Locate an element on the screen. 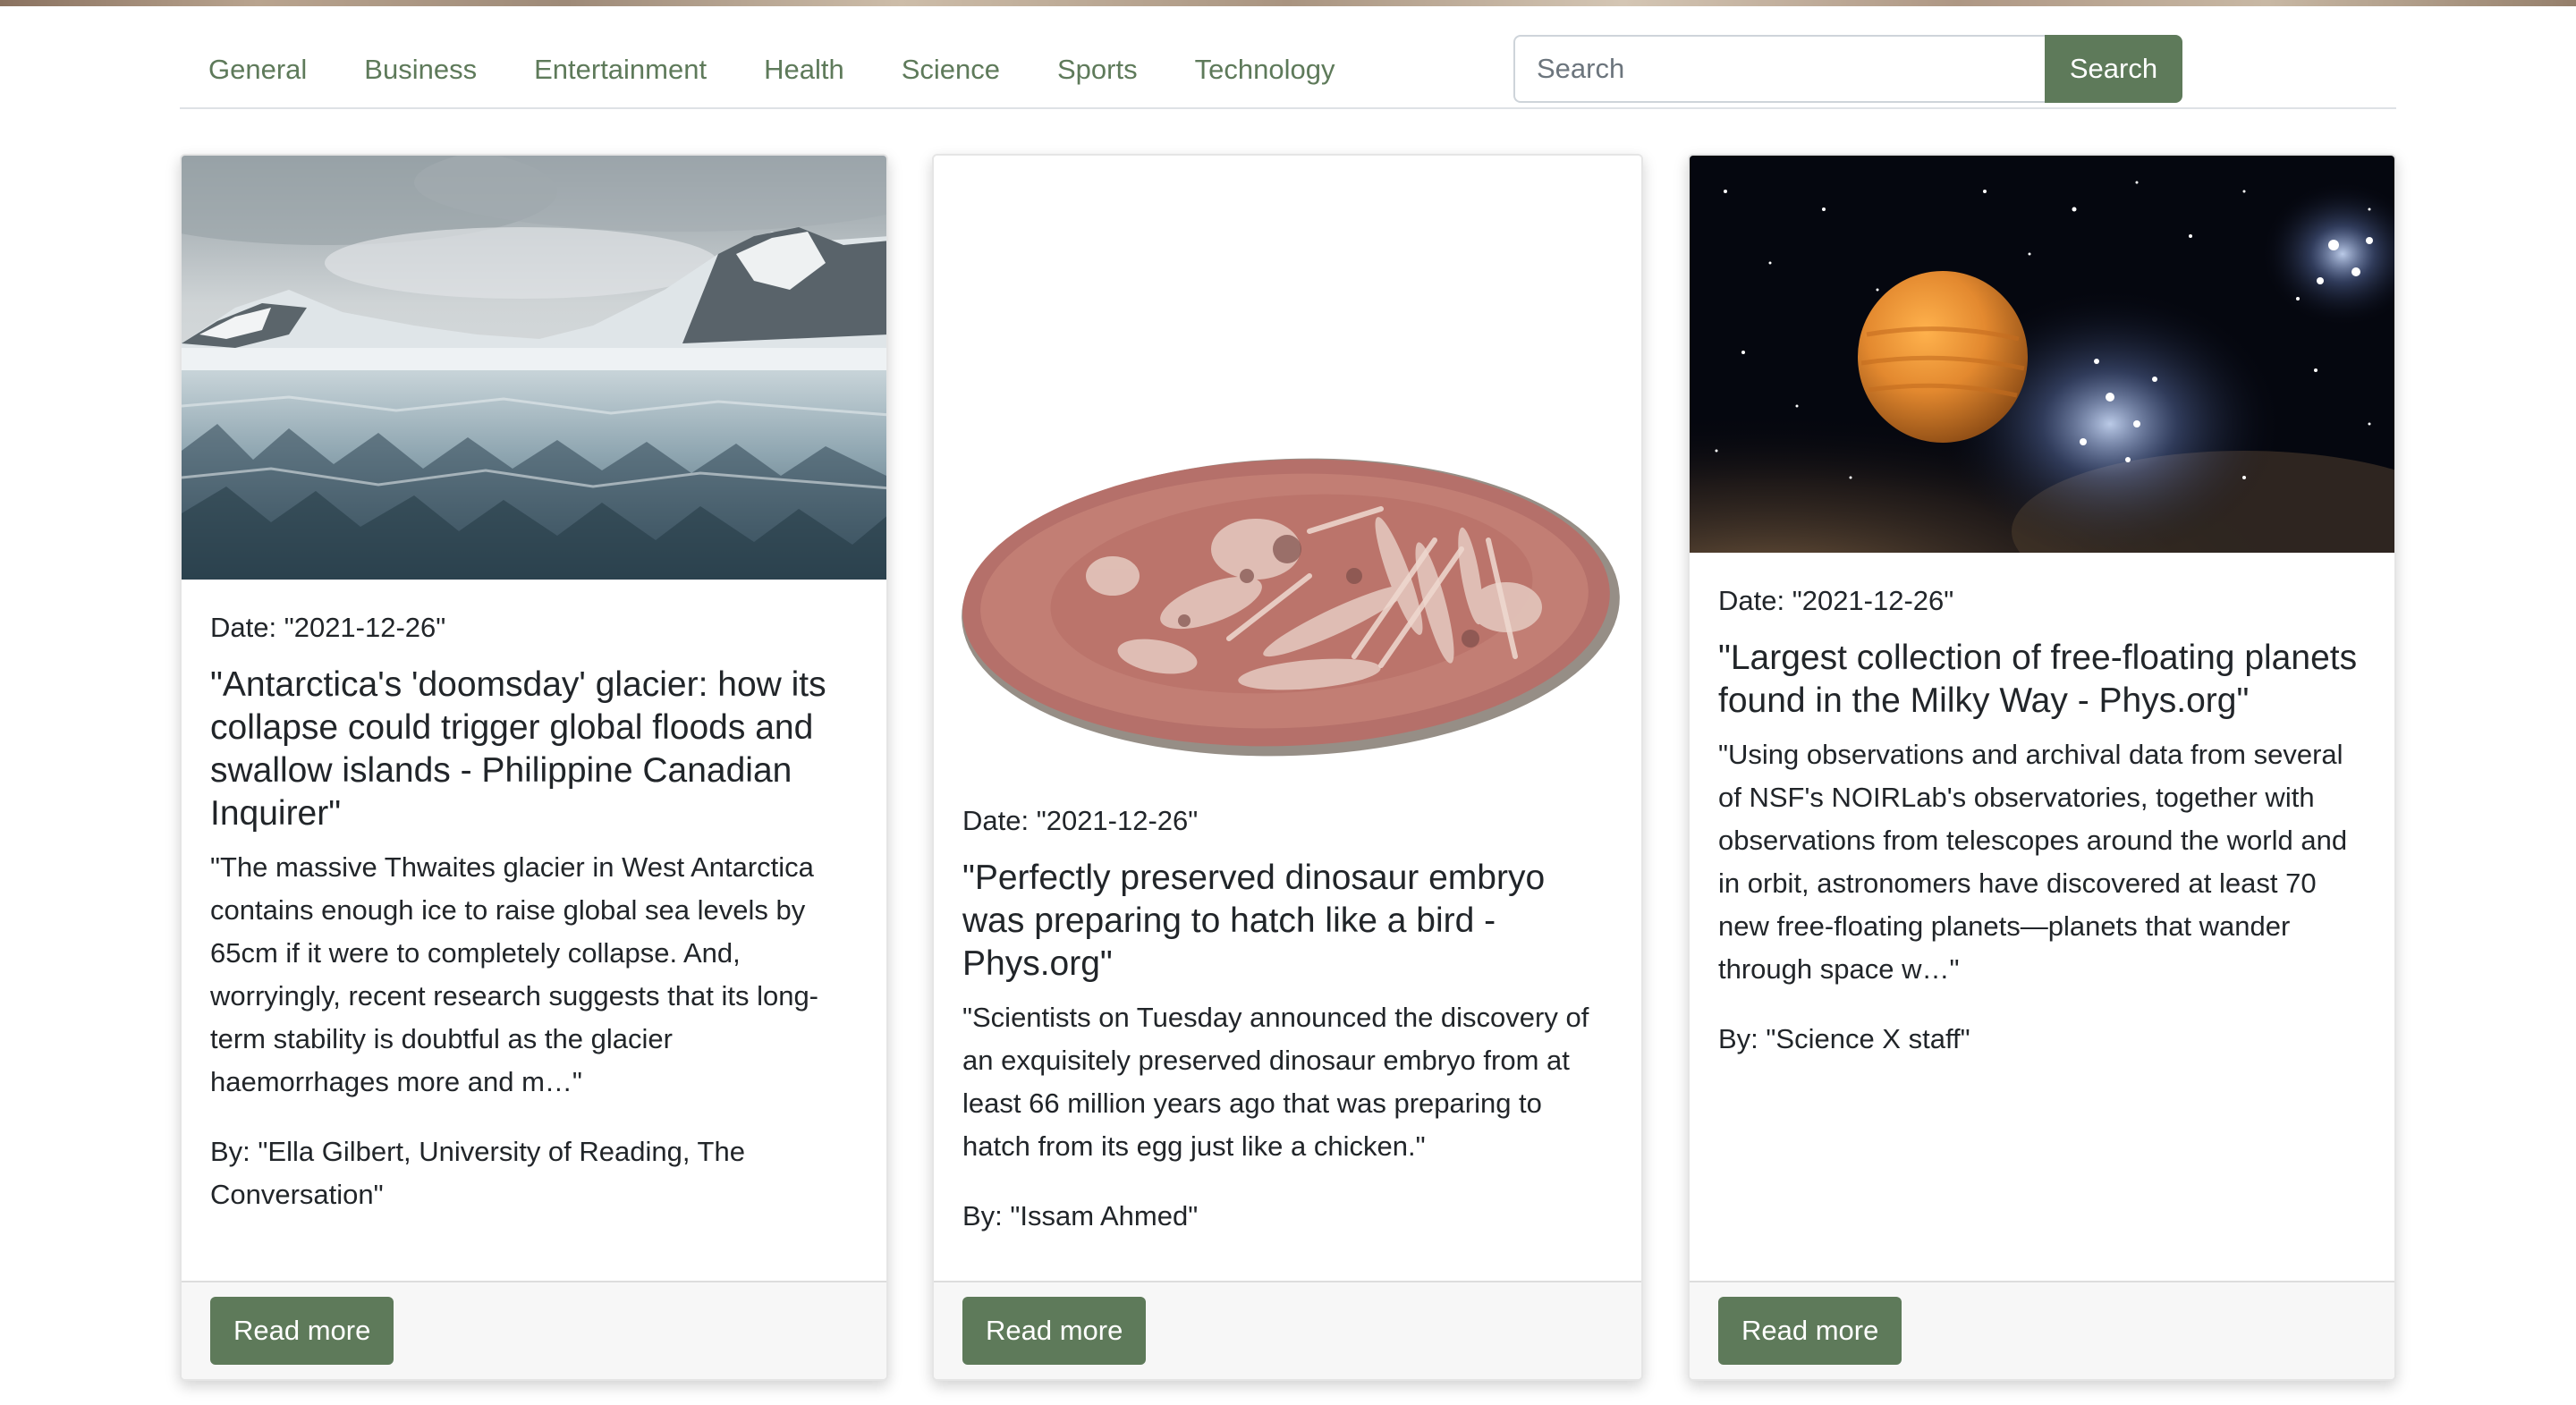 The height and width of the screenshot is (1405, 2576). planet-starfield-image is located at coordinates (2042, 354).